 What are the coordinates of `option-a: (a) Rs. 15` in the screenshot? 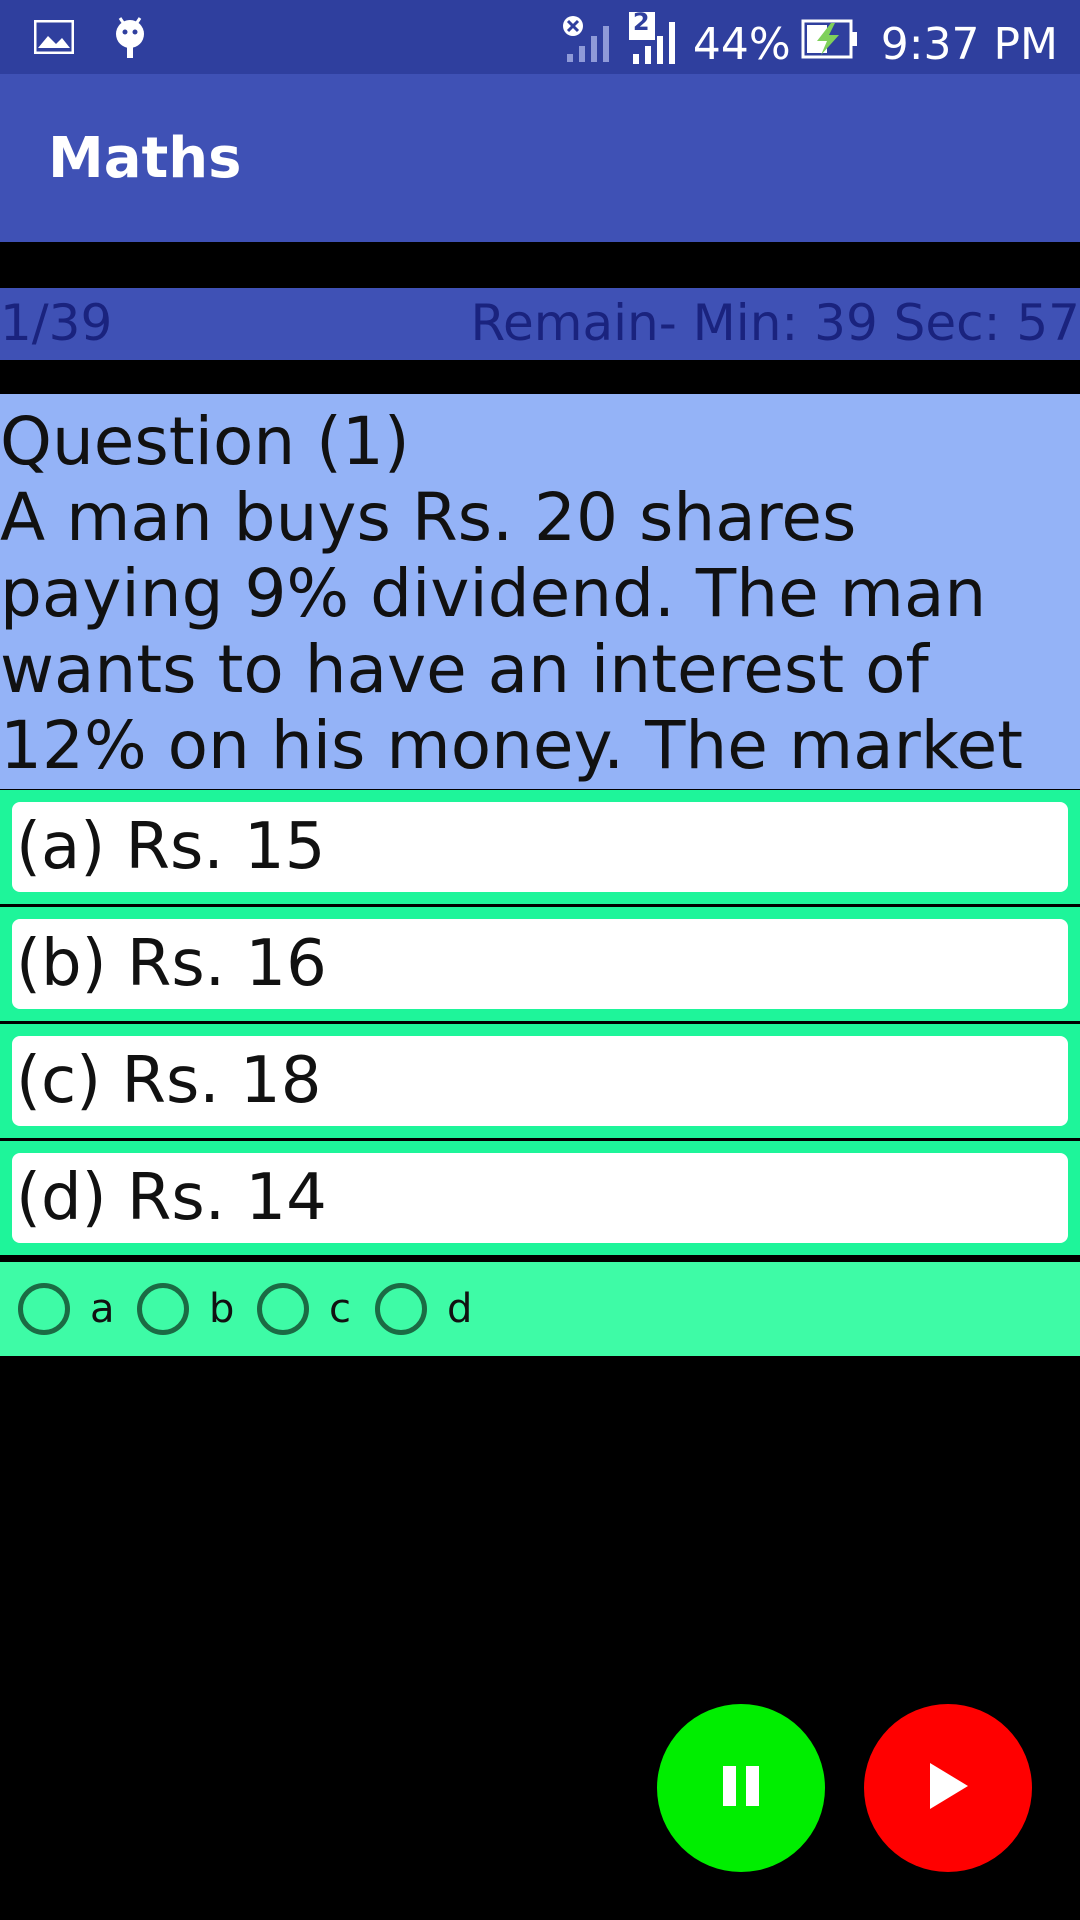 It's located at (540, 847).